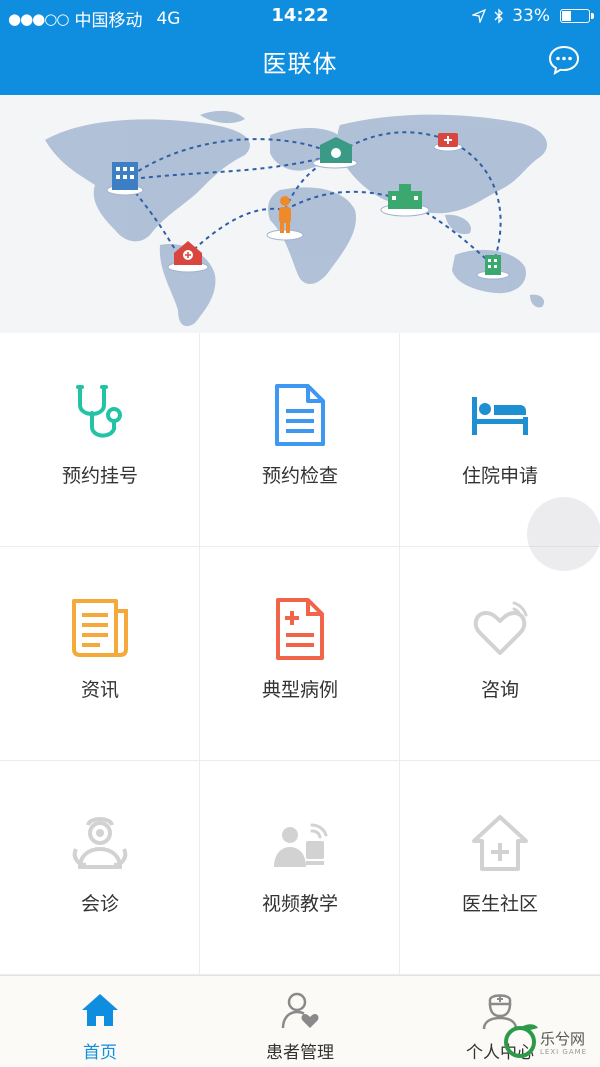 Image resolution: width=600 pixels, height=1067 pixels. I want to click on stethoscope-icon, so click(99, 411).